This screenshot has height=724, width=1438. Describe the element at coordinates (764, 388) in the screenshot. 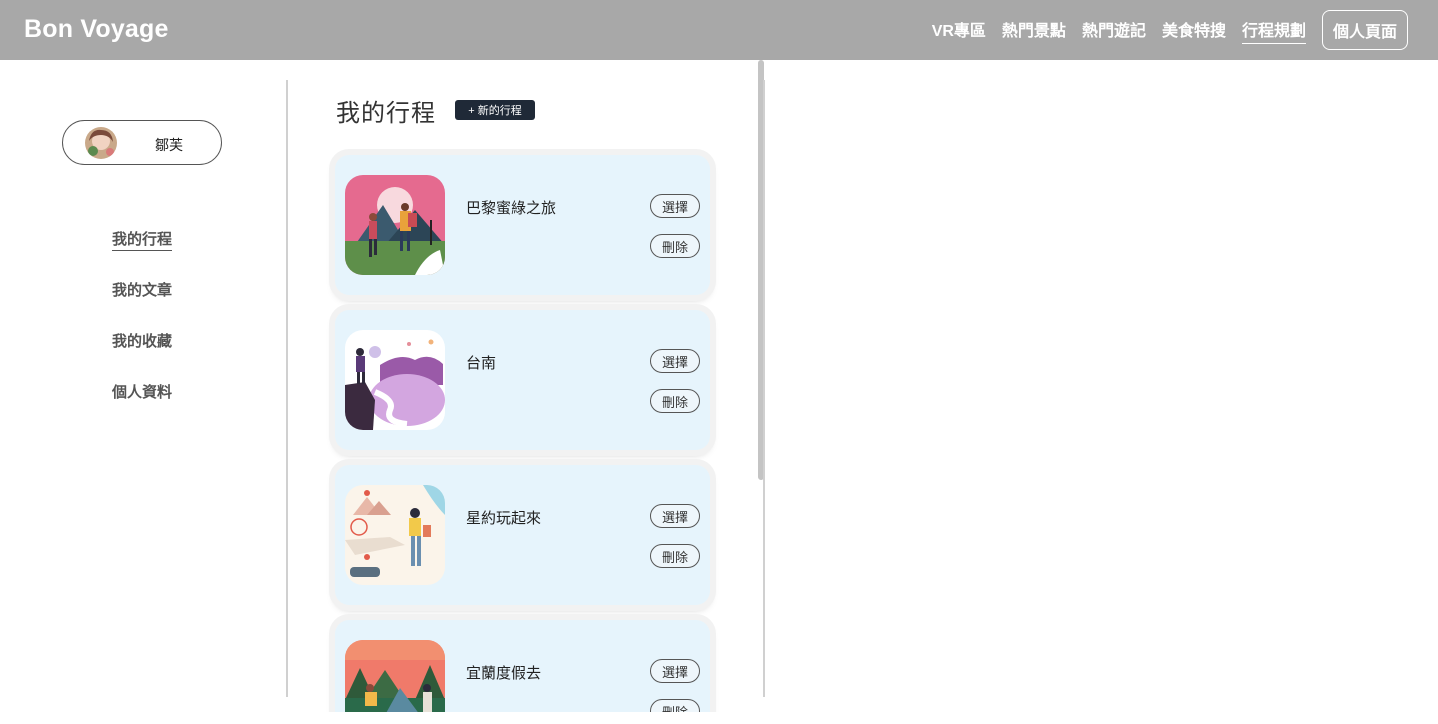

I see `content-divider` at that location.